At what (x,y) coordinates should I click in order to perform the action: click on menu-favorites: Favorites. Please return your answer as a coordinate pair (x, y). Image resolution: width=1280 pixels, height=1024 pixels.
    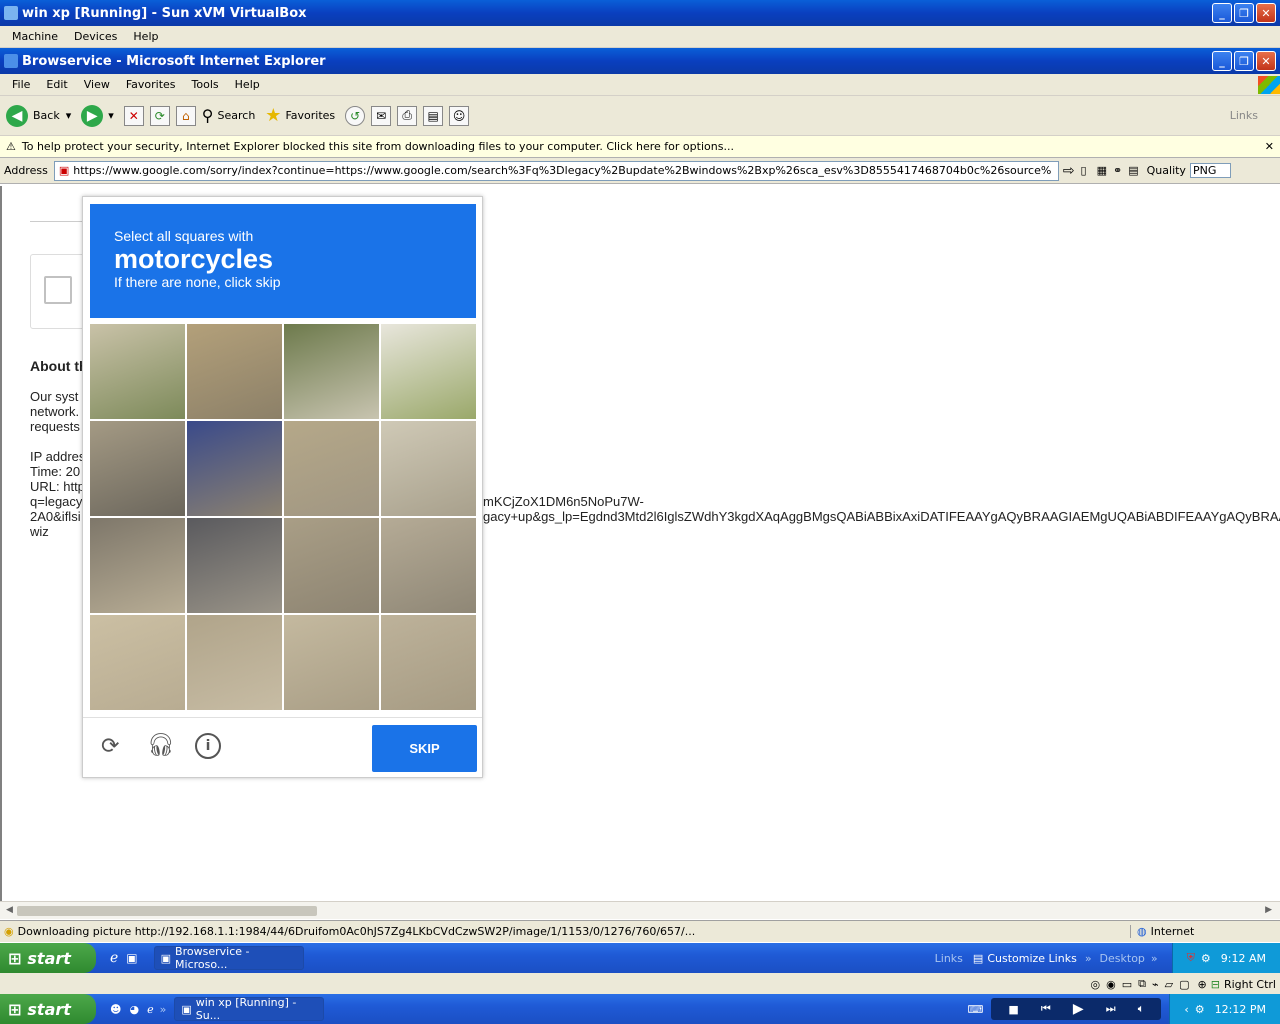
    Looking at the image, I should click on (151, 84).